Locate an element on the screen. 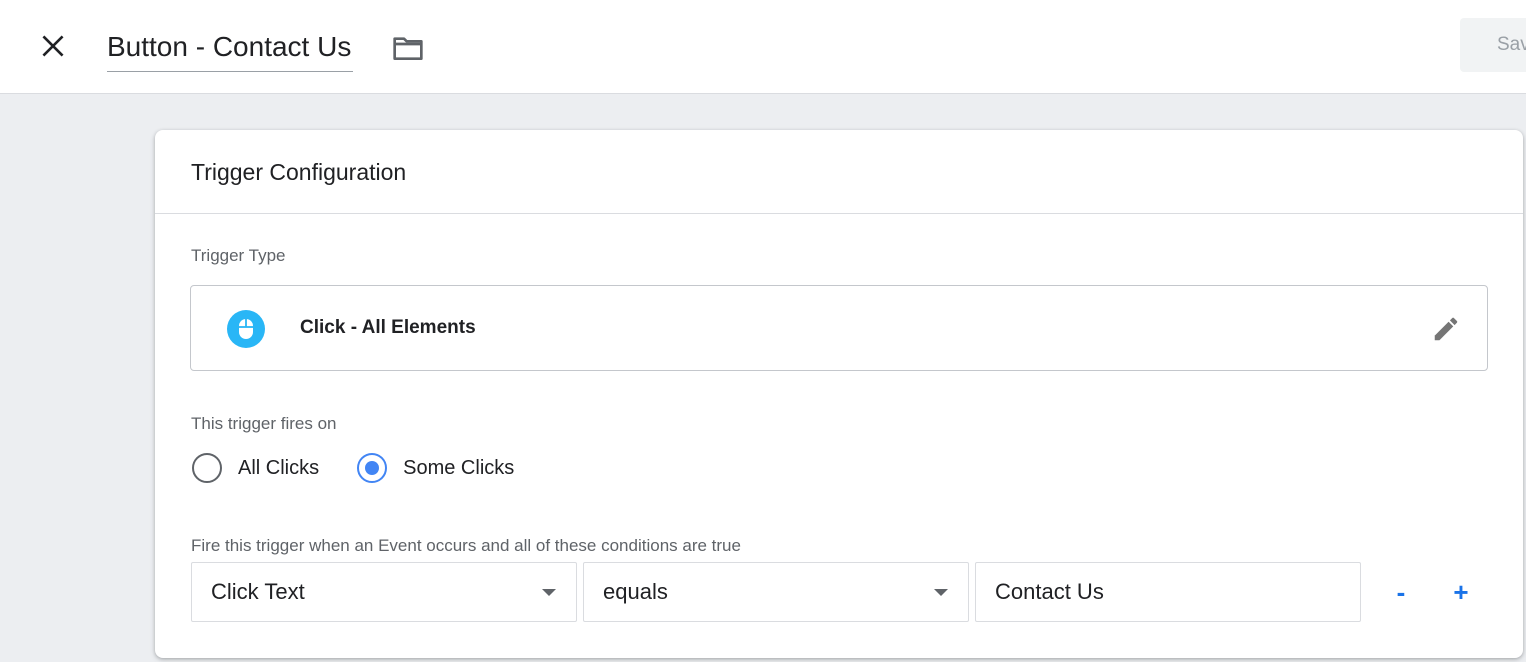 This screenshot has width=1526, height=662. card-title: Trigger Configuration is located at coordinates (839, 172).